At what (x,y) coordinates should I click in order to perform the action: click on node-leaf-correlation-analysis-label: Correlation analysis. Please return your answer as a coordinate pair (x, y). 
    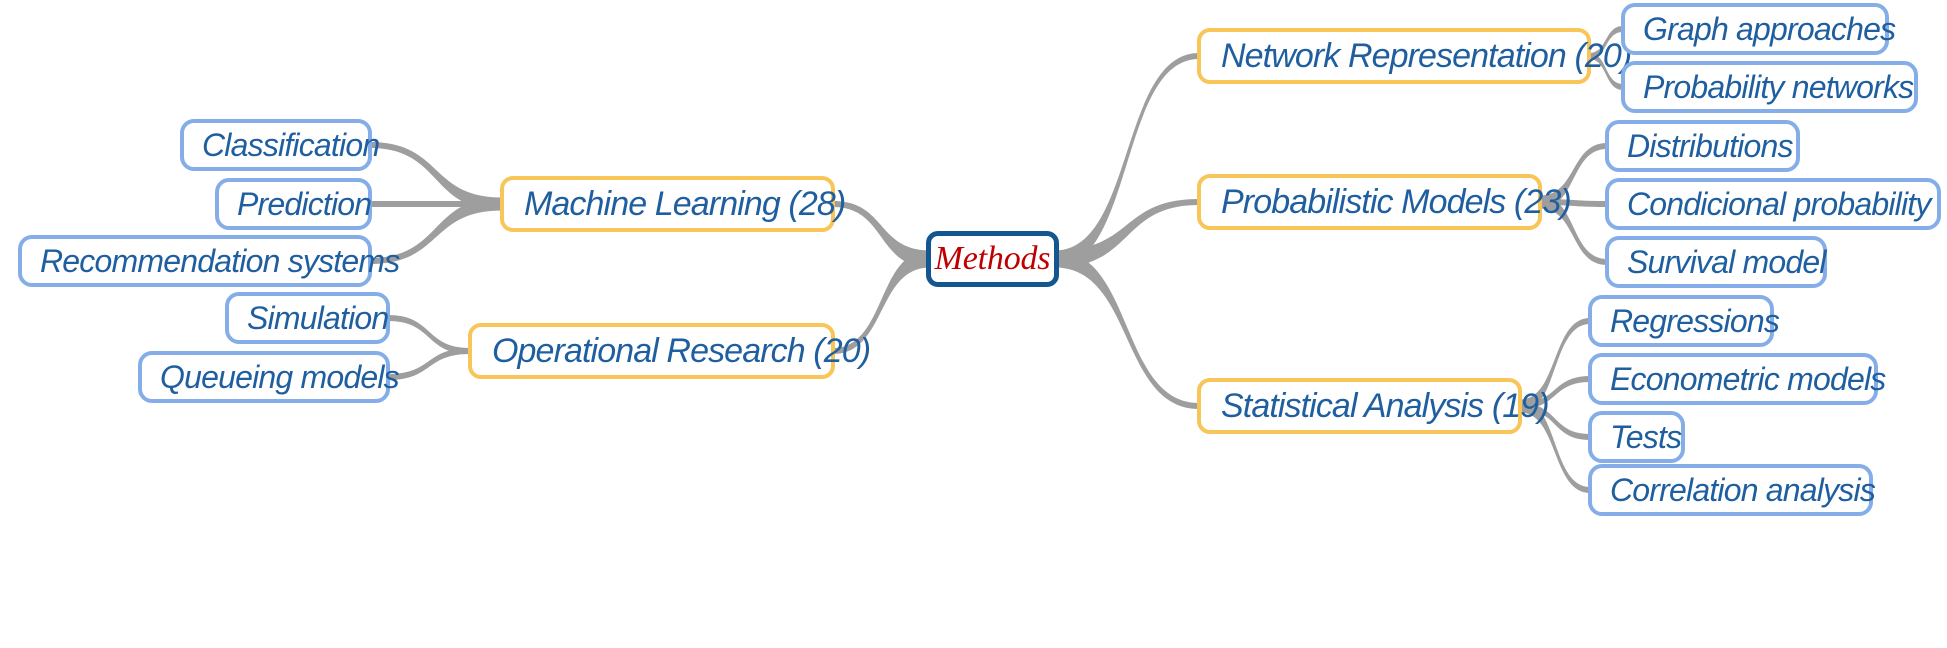
    Looking at the image, I should click on (1743, 490).